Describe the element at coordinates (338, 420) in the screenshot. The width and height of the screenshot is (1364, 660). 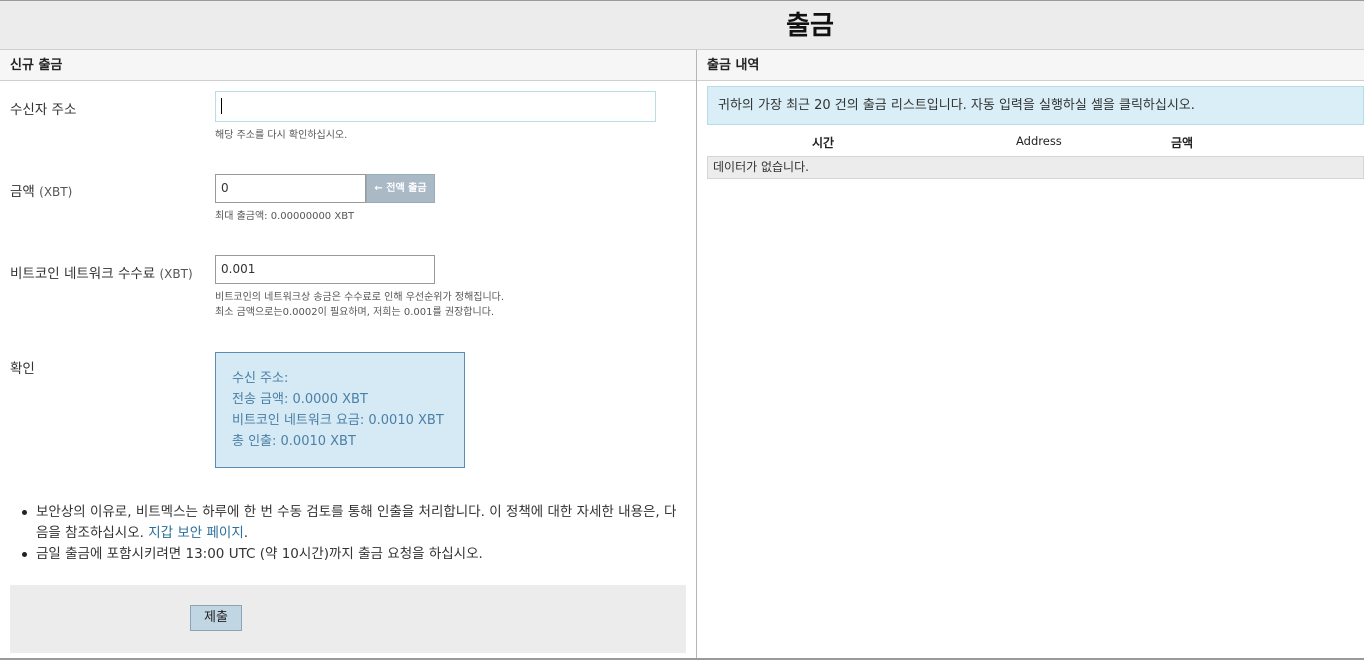
I see `confirm-network-fee: 비트코인 네트워크 요금: 0.0010 XBT` at that location.